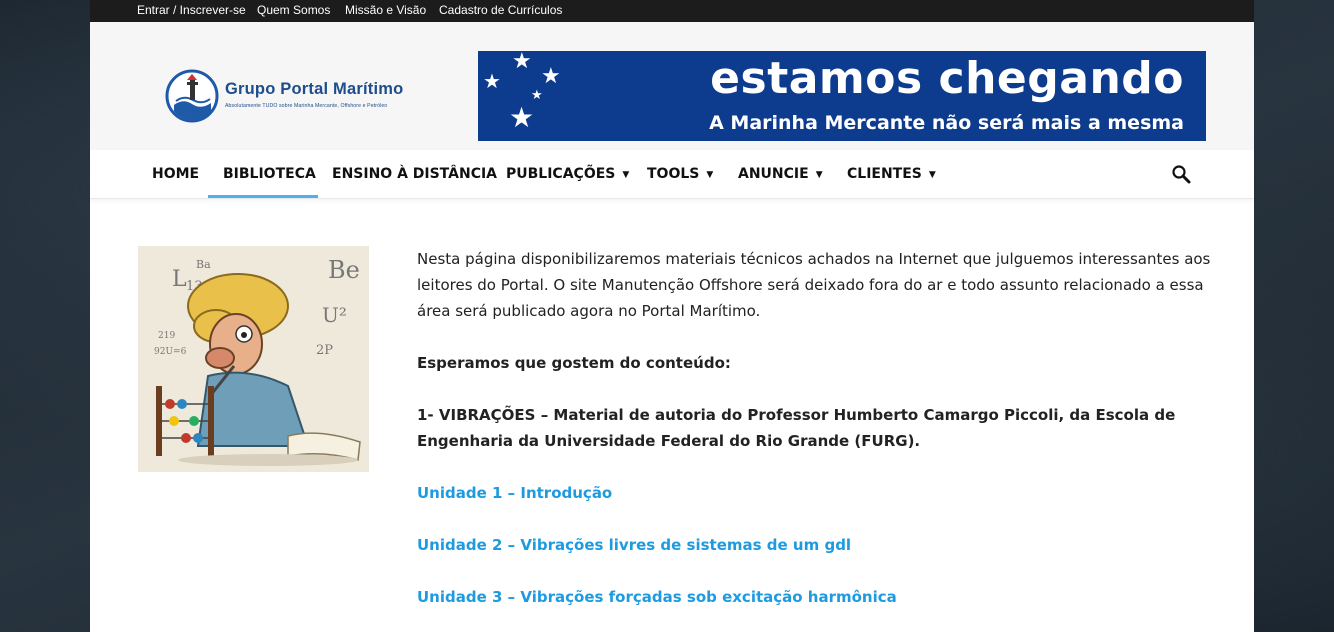 The width and height of the screenshot is (1334, 632). What do you see at coordinates (203, 264) in the screenshot?
I see `svg-text: Ba` at bounding box center [203, 264].